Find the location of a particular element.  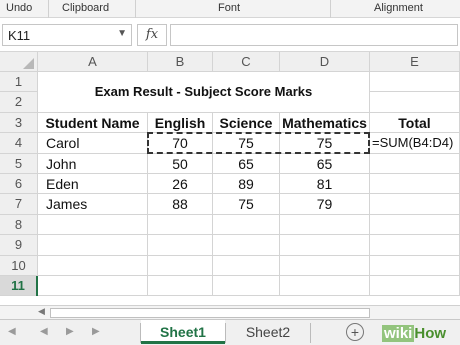

horizontal-scrollbar: ◀ is located at coordinates (230, 312).